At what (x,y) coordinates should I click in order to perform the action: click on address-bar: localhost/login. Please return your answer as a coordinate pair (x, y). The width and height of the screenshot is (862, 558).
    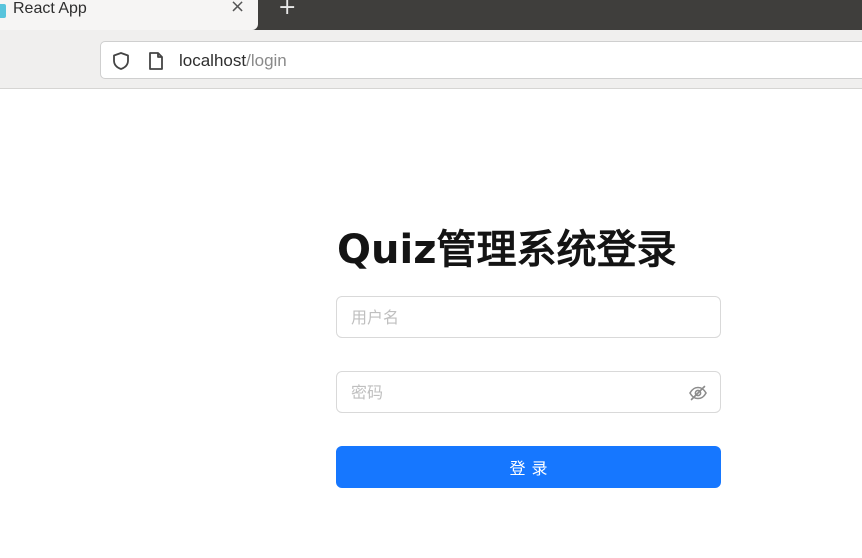
    Looking at the image, I should click on (481, 60).